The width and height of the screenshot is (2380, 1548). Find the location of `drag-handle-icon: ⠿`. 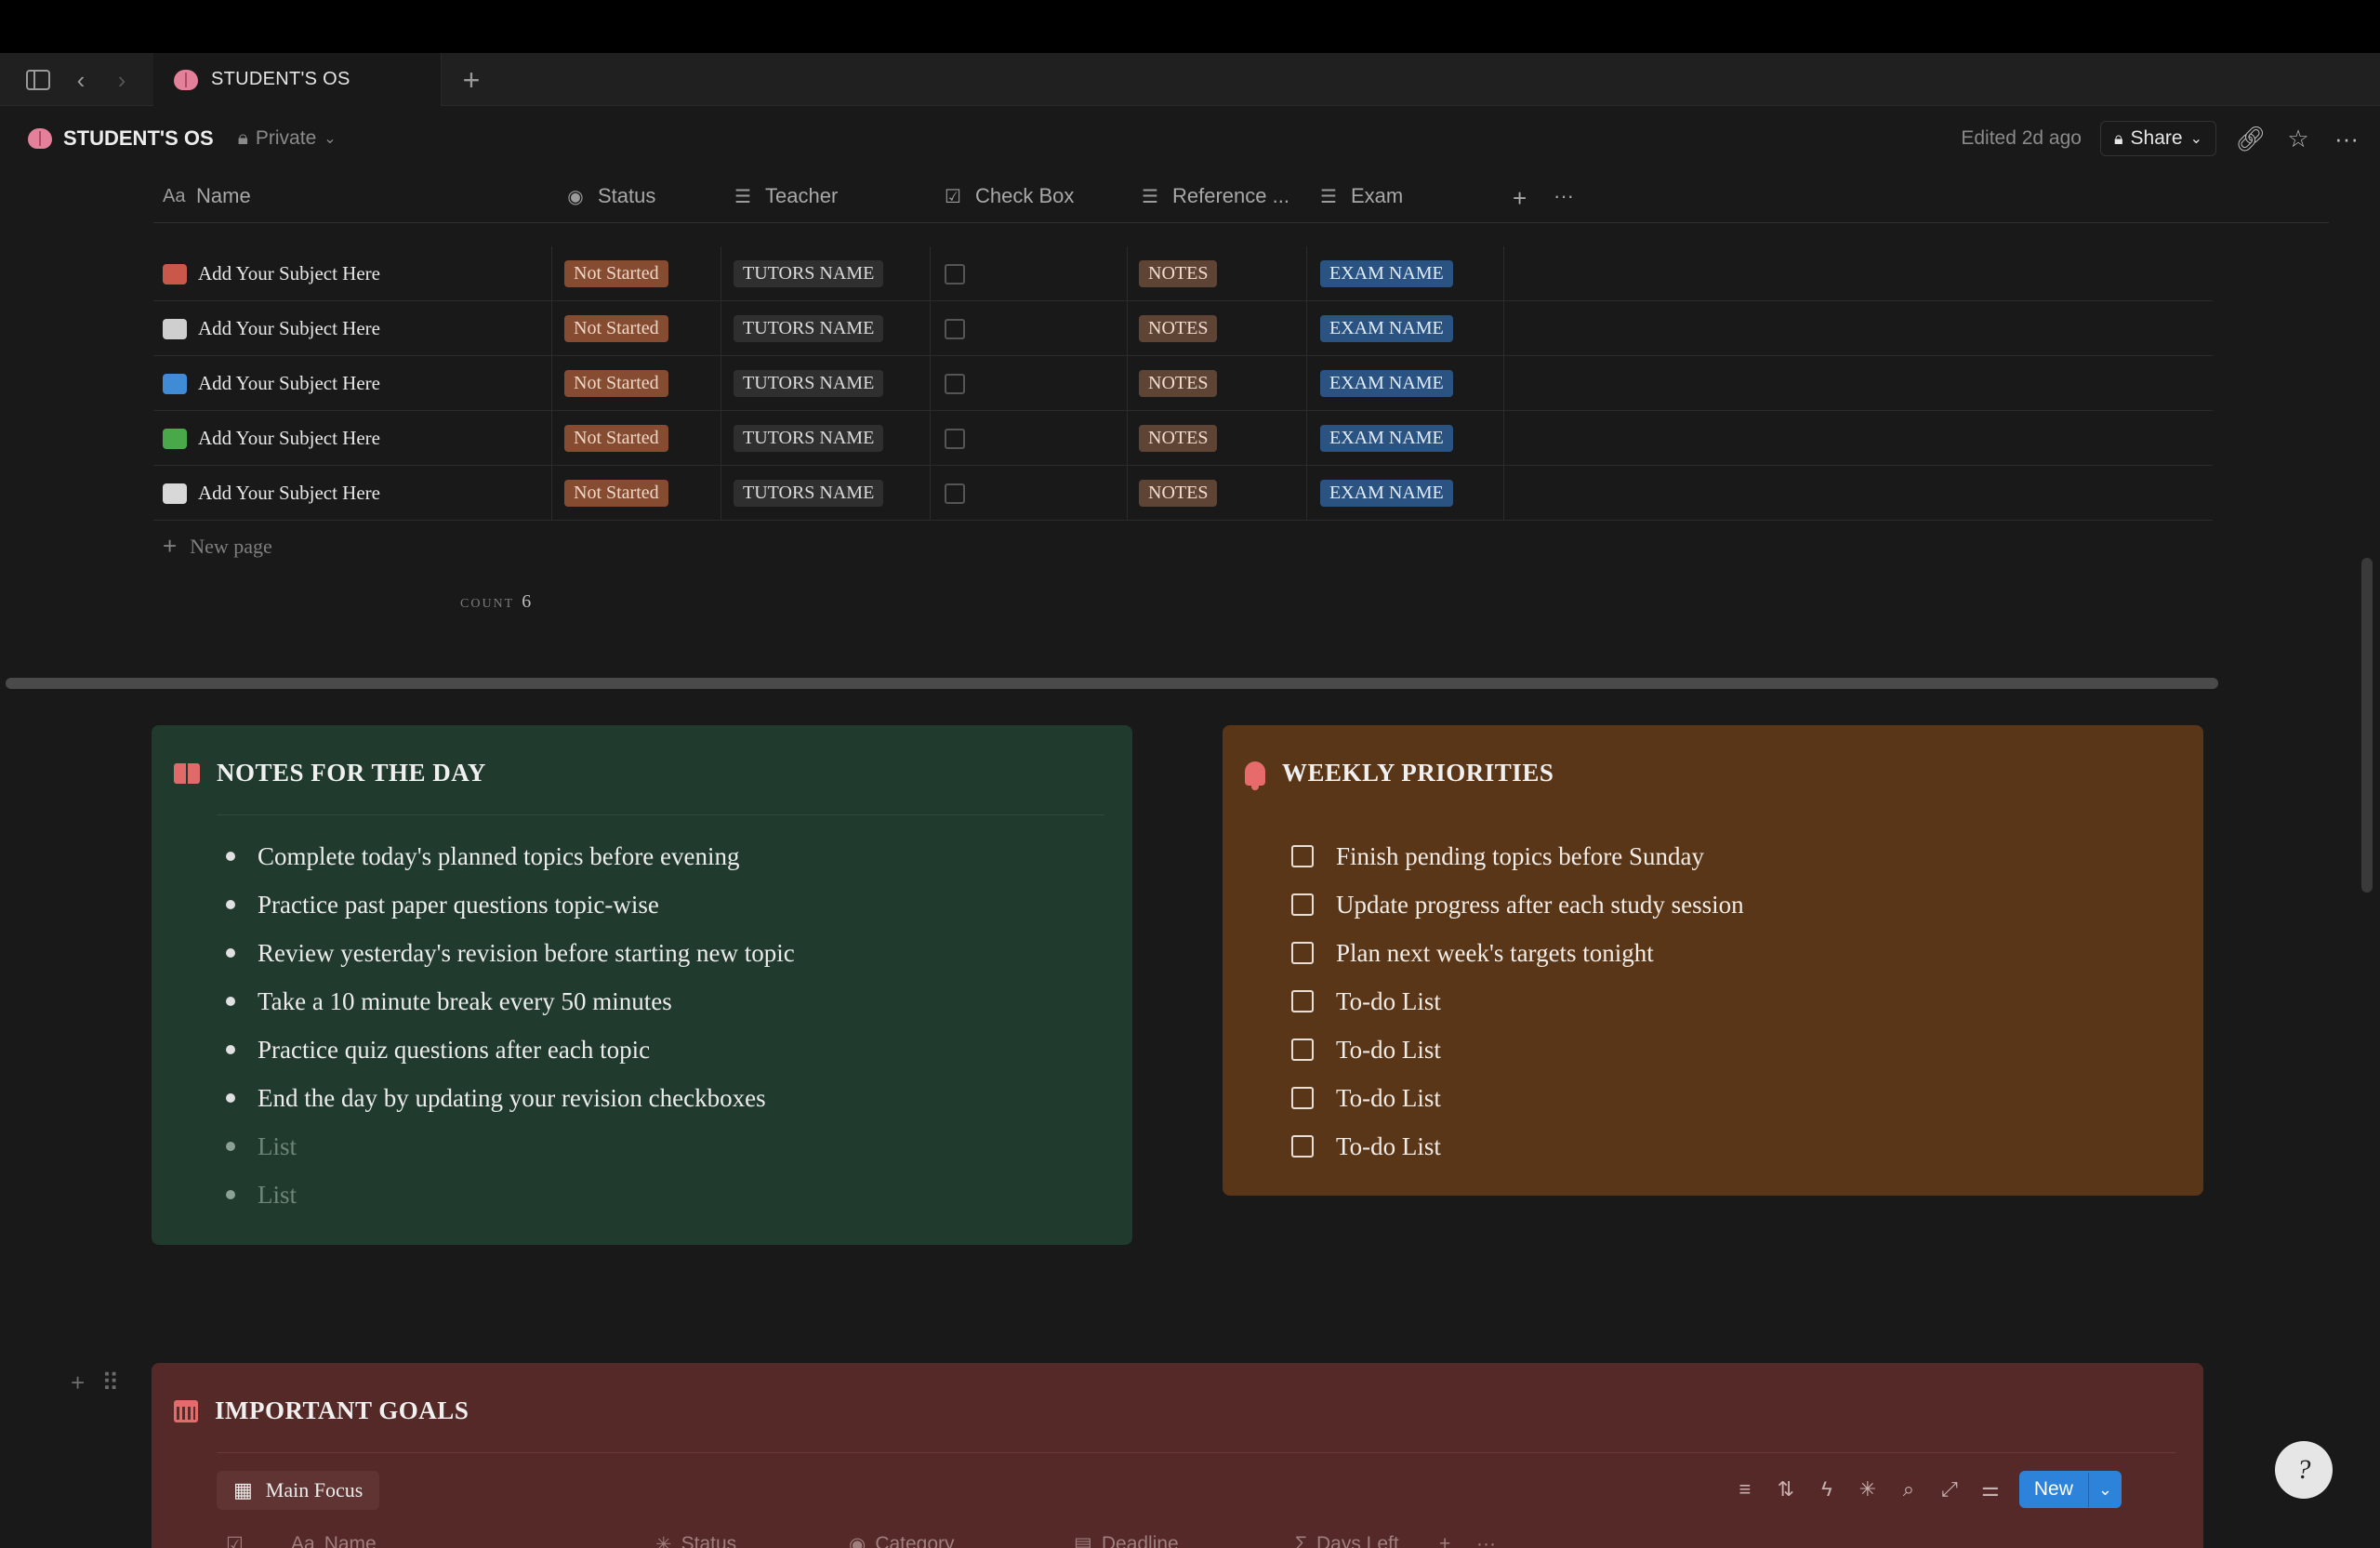

drag-handle-icon: ⠿ is located at coordinates (110, 1383).